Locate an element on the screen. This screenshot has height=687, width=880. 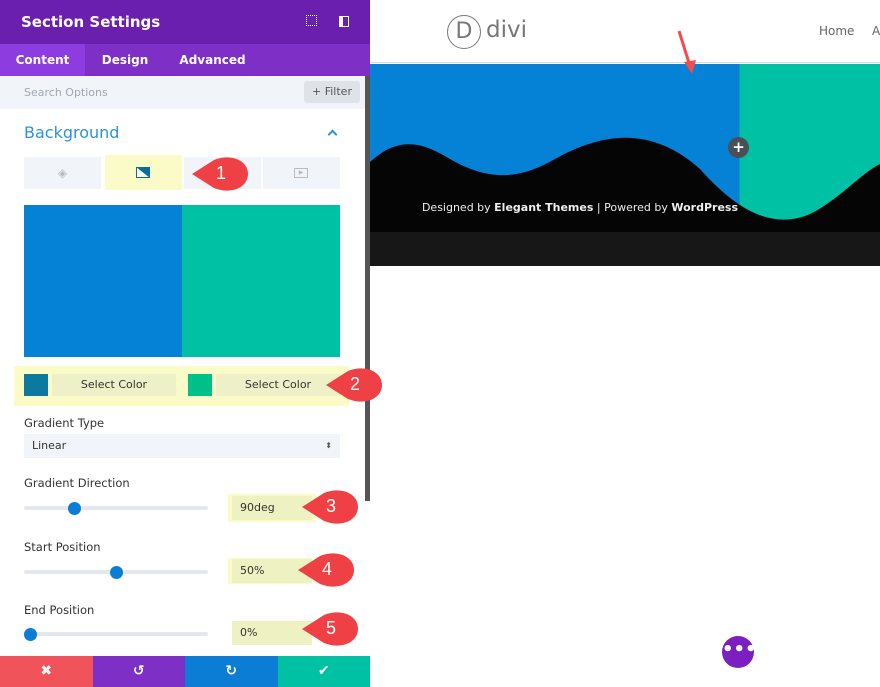
bg-type-video: ▶ is located at coordinates (301, 173).